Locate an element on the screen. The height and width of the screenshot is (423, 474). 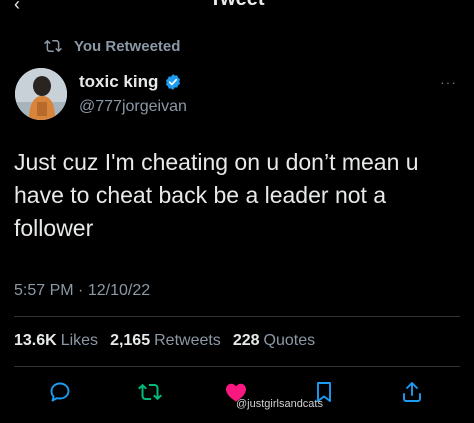
author-name-row: toxic king is located at coordinates (130, 82).